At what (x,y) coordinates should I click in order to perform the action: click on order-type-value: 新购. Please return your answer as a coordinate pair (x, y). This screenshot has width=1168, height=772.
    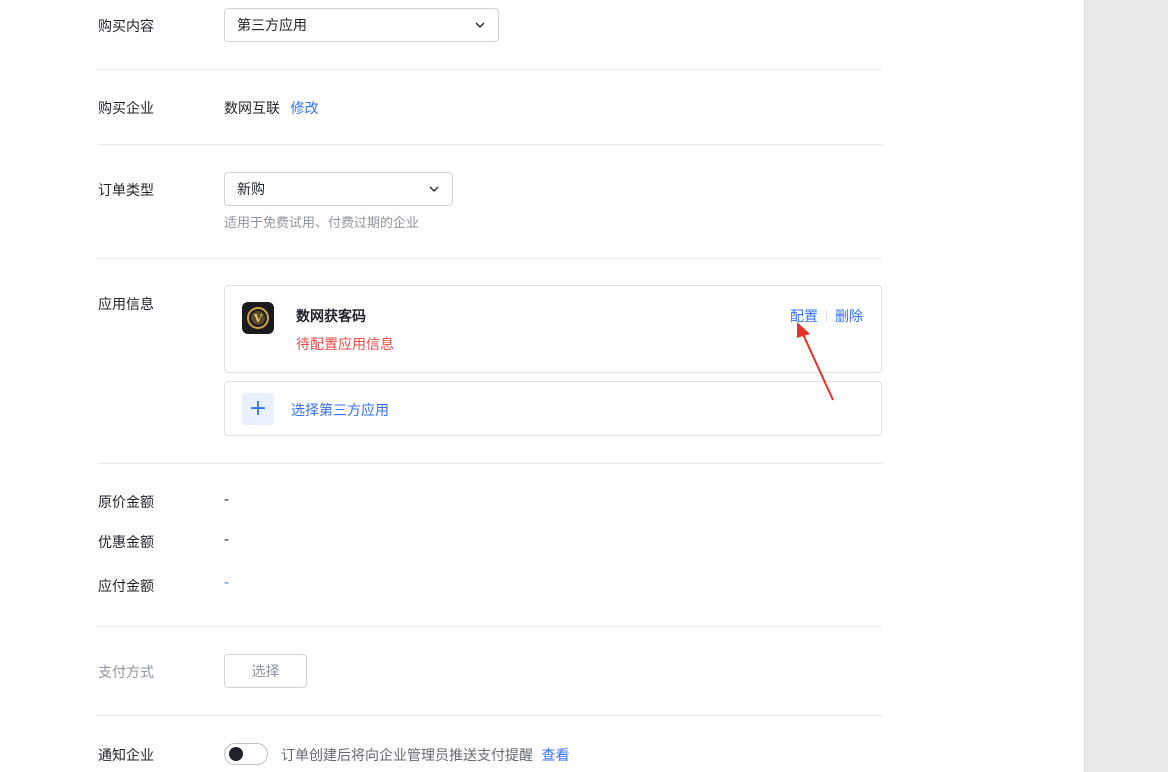
    Looking at the image, I should click on (251, 190).